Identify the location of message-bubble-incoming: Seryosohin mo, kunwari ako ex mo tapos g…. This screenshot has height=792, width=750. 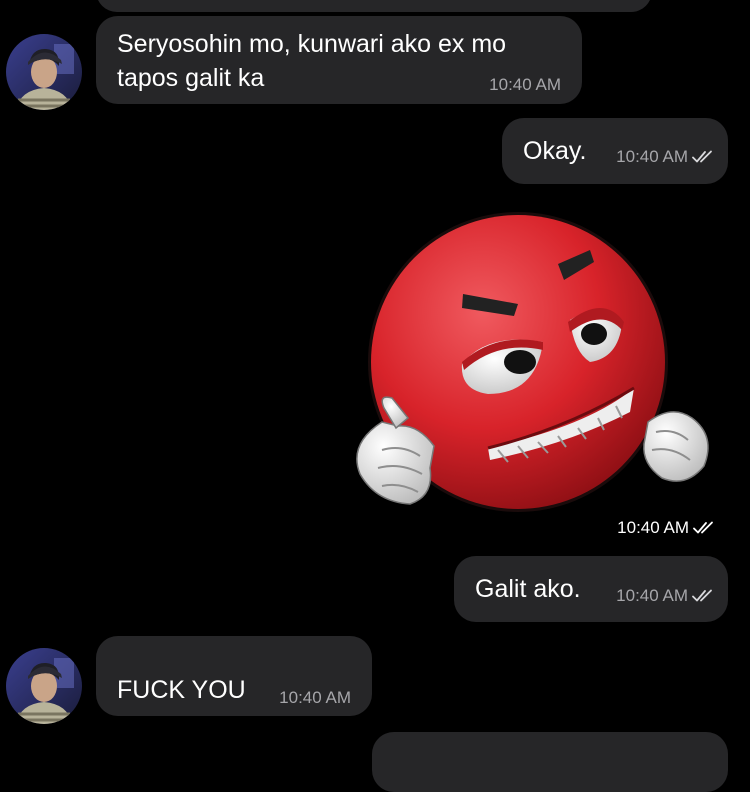
(339, 60).